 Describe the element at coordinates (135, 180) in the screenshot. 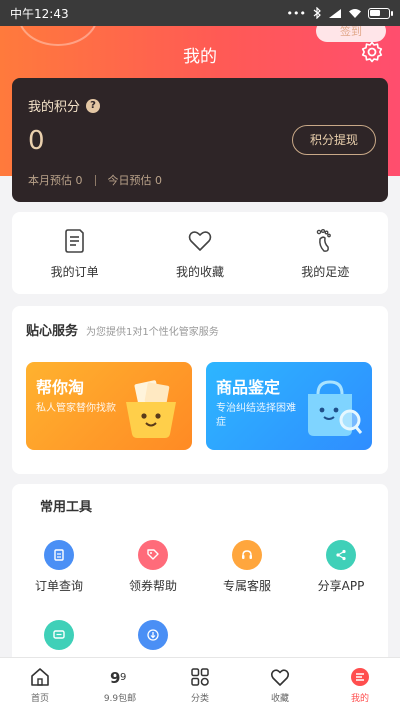

I see `today-estimate: 今日预估 0` at that location.